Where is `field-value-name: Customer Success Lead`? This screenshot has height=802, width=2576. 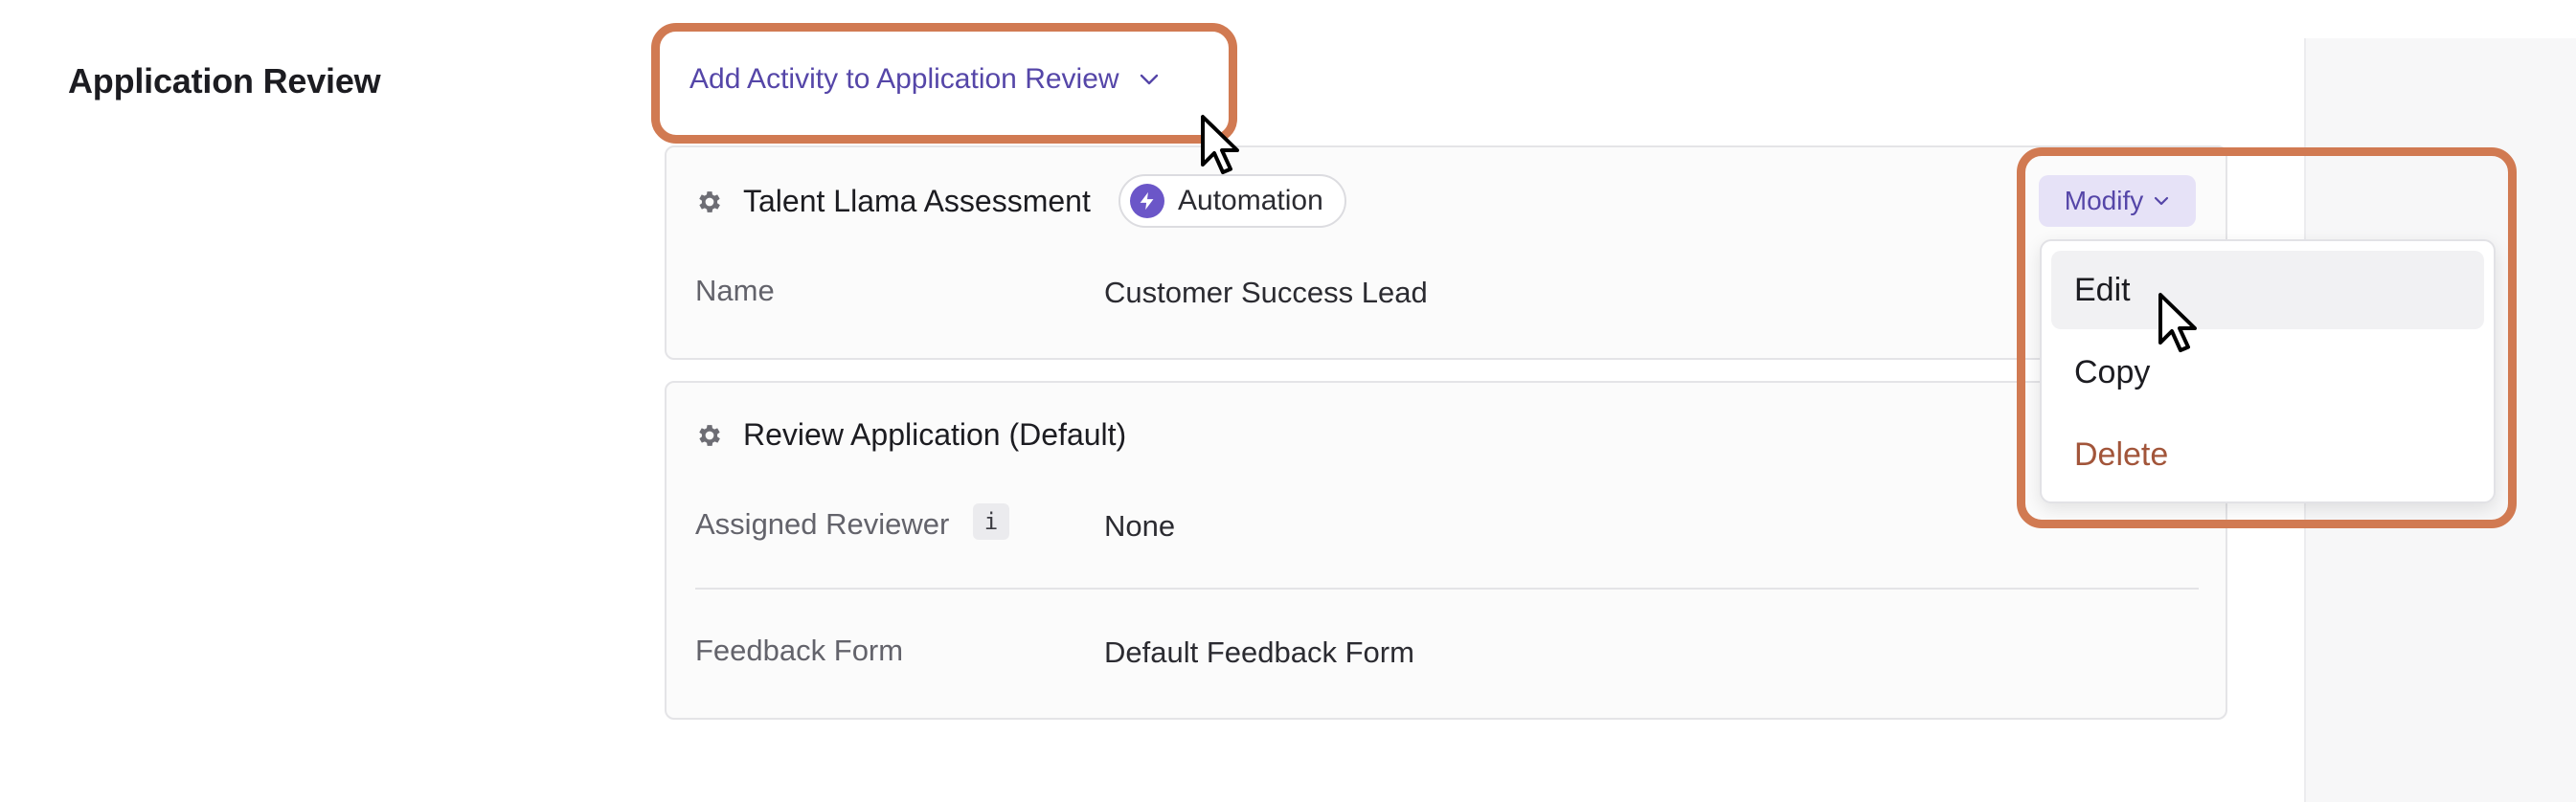 field-value-name: Customer Success Lead is located at coordinates (1266, 292).